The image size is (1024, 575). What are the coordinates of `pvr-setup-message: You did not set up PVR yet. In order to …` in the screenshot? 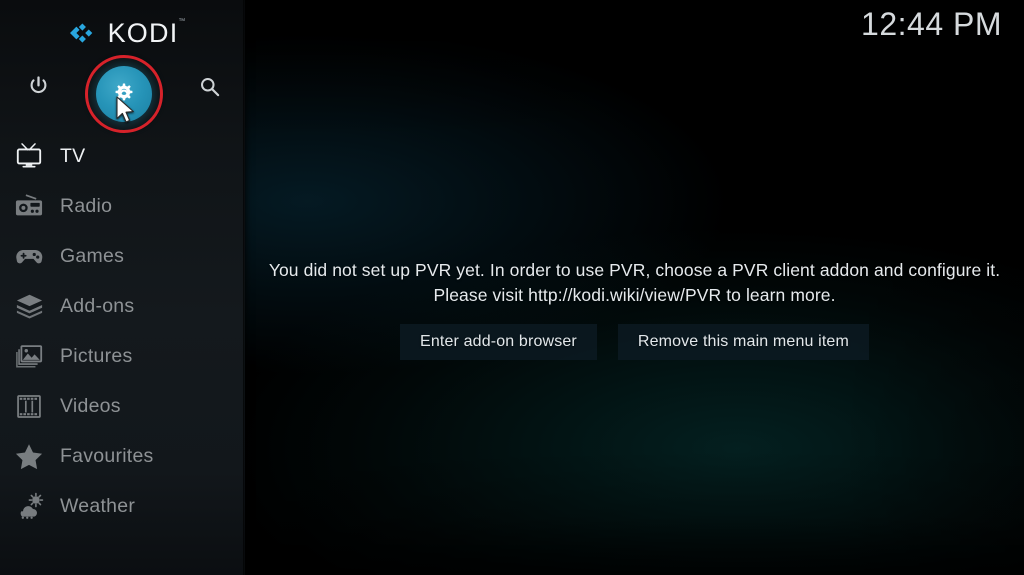 It's located at (634, 283).